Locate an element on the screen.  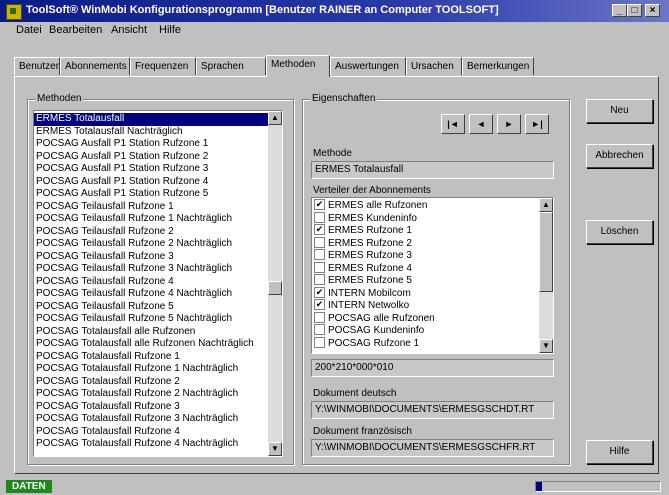
verteiler-scroll-up-button: ▲ is located at coordinates (546, 205).